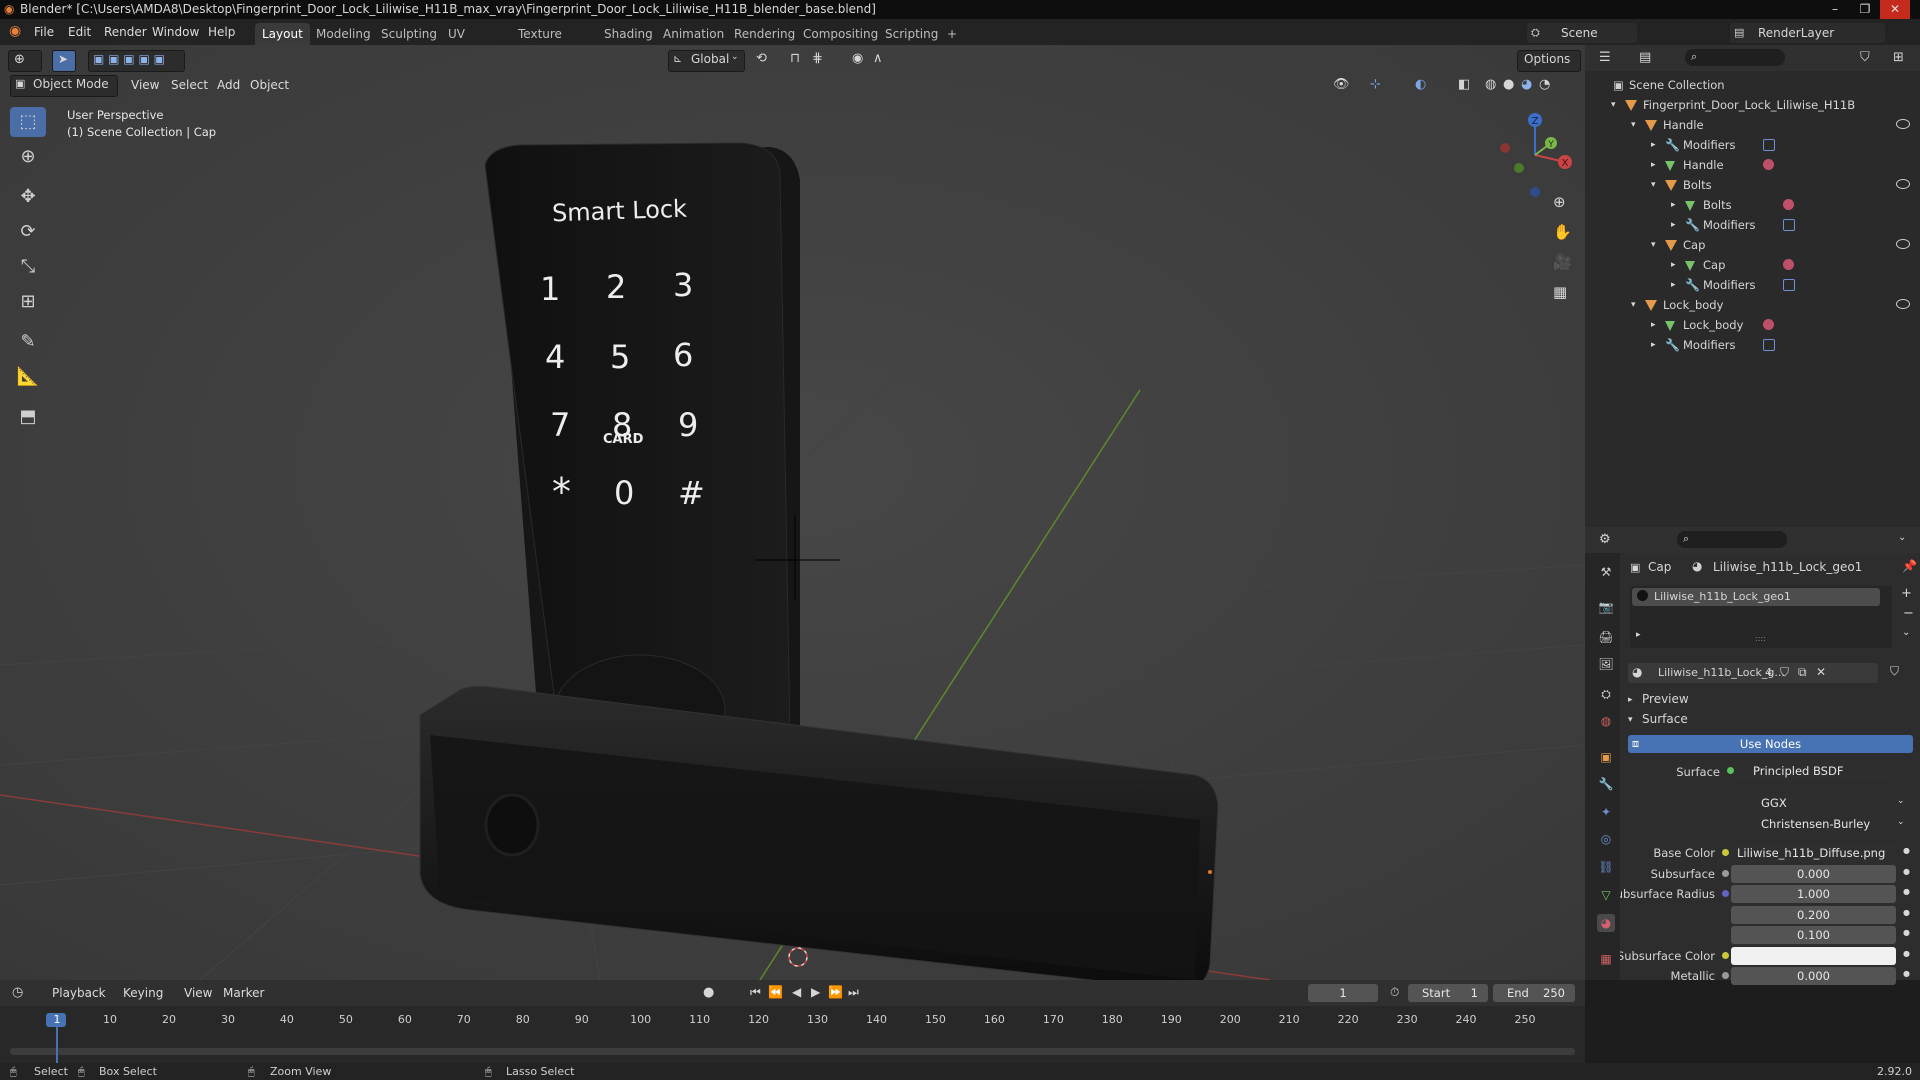  I want to click on outliner-row: ▸ Handle, so click(1752, 165).